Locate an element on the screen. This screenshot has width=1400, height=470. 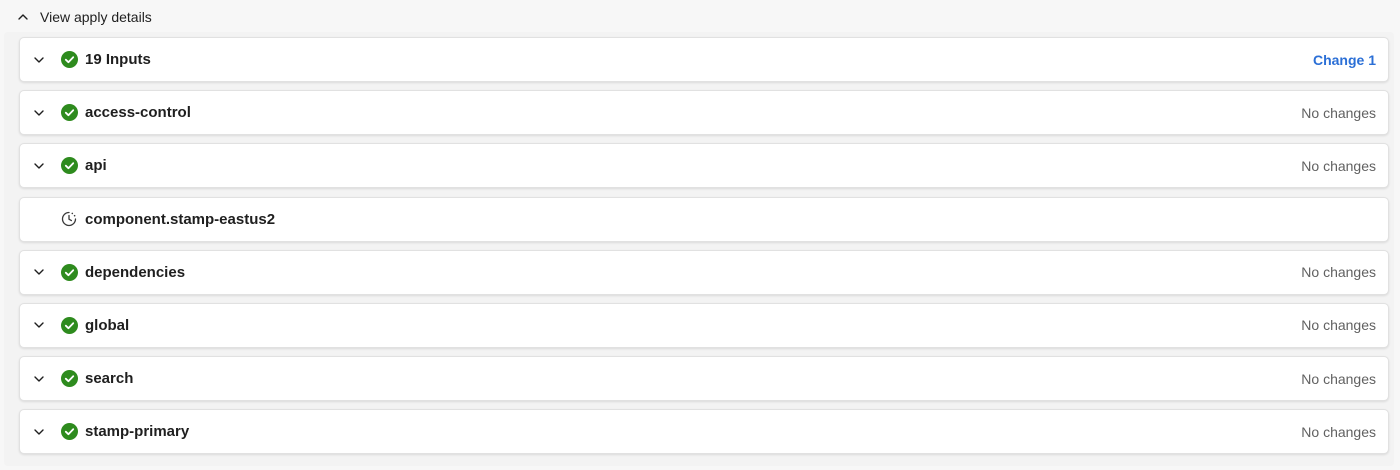
apply-step-row: stamp-primary No changes is located at coordinates (704, 432).